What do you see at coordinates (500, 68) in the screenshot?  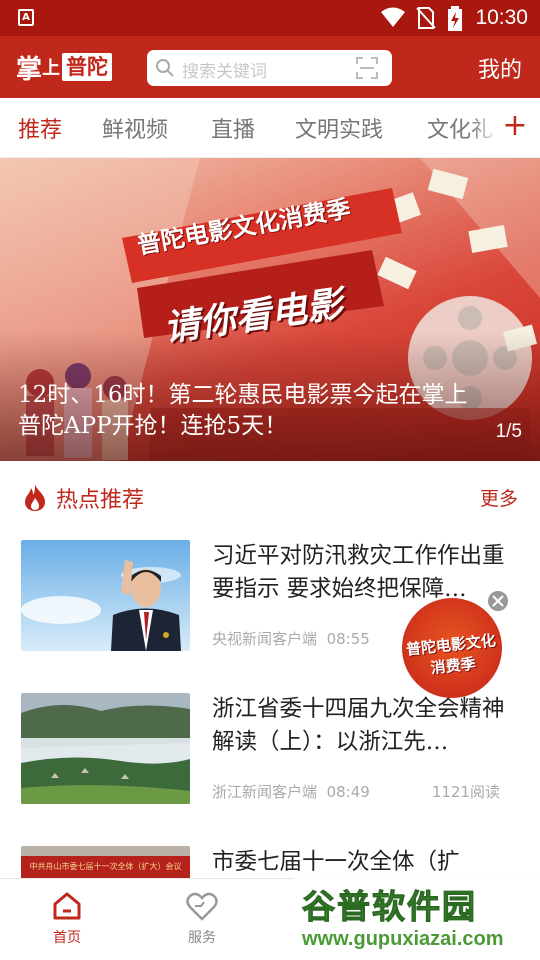 I see `my-profile-link: 我的` at bounding box center [500, 68].